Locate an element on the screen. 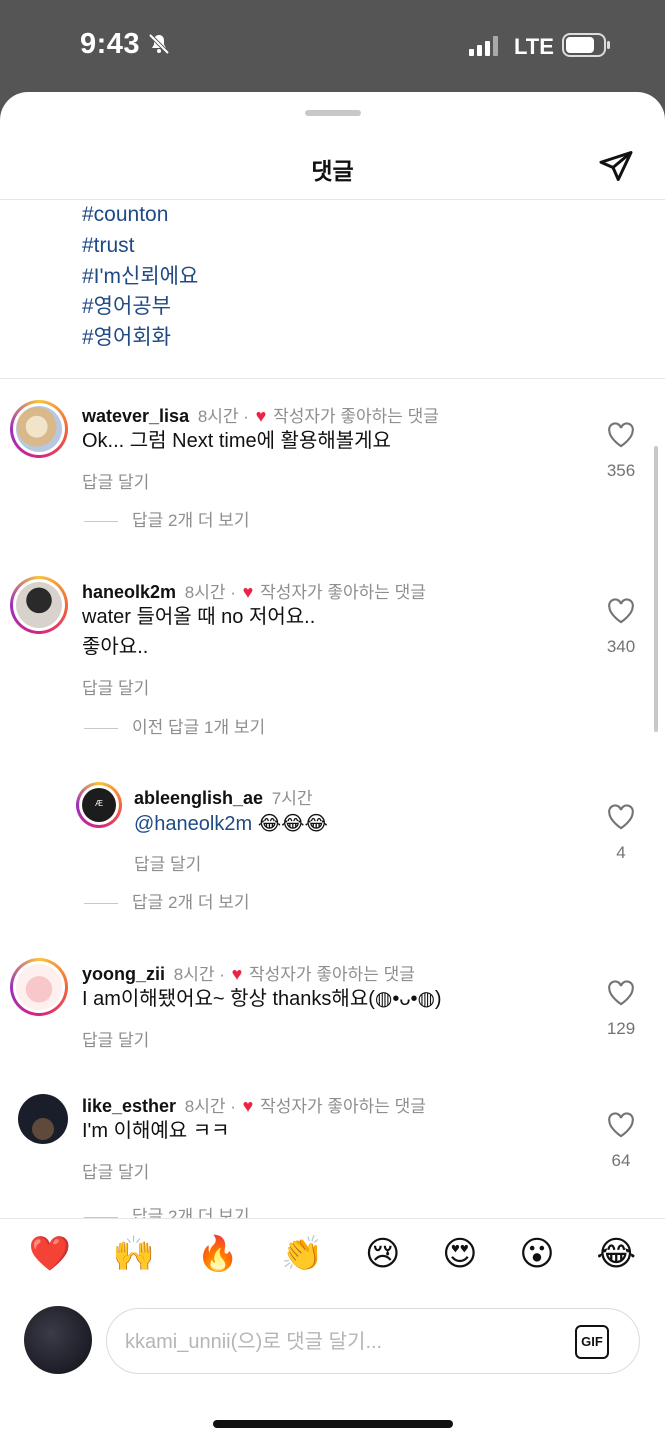 The image size is (665, 1440). status-time: 9:43 is located at coordinates (110, 44).